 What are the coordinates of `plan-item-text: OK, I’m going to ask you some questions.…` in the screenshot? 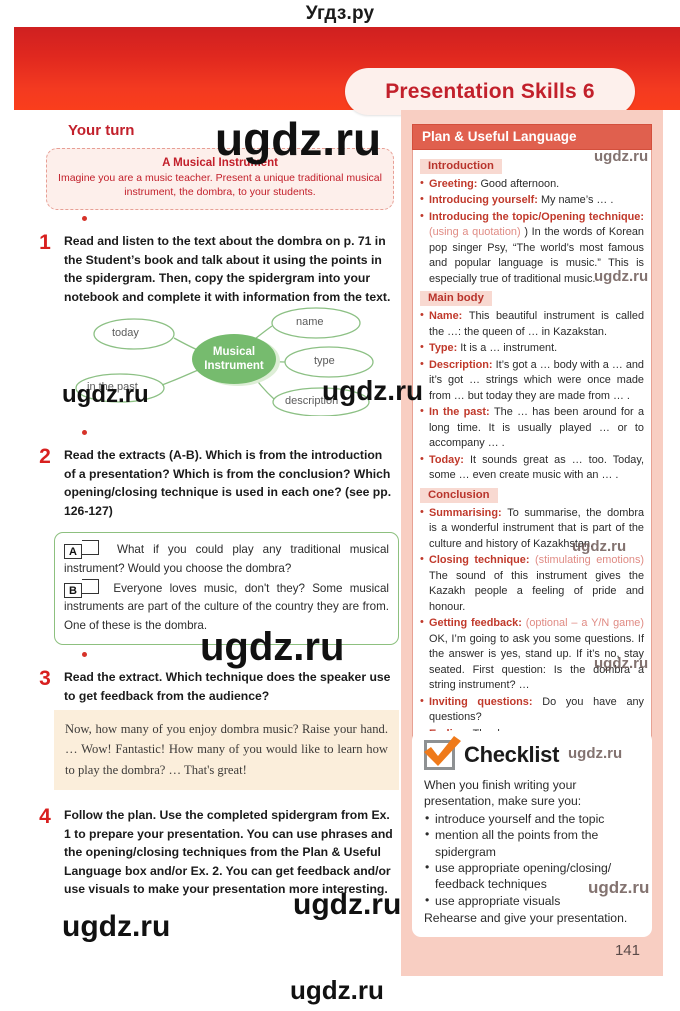 It's located at (536, 662).